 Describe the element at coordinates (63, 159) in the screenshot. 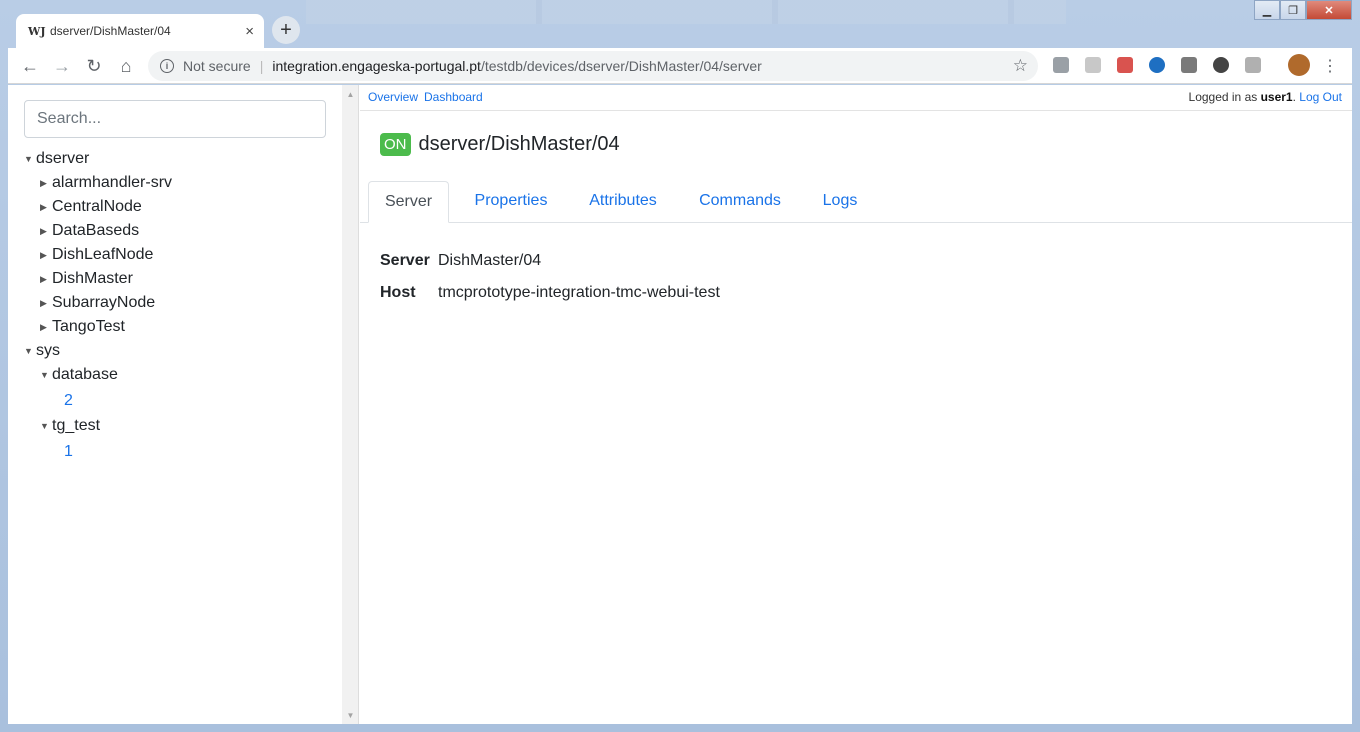

I see `tree-label: dserver` at that location.